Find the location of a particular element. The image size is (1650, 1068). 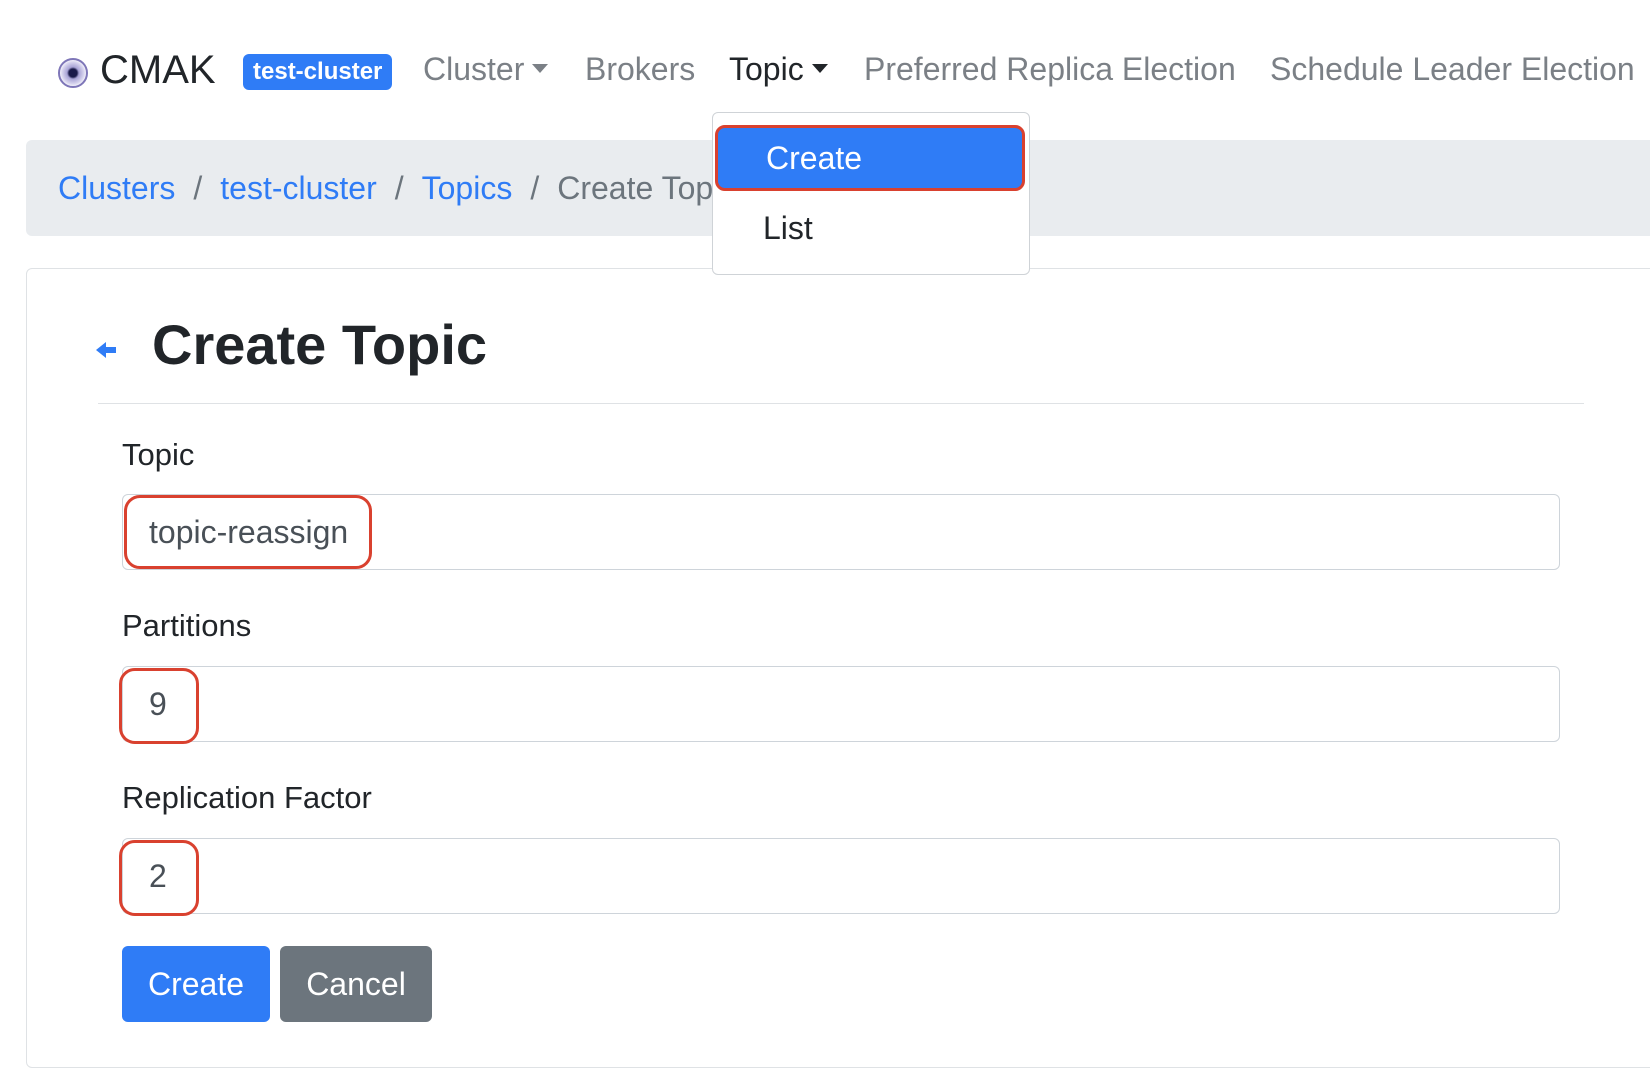

divider is located at coordinates (841, 403).